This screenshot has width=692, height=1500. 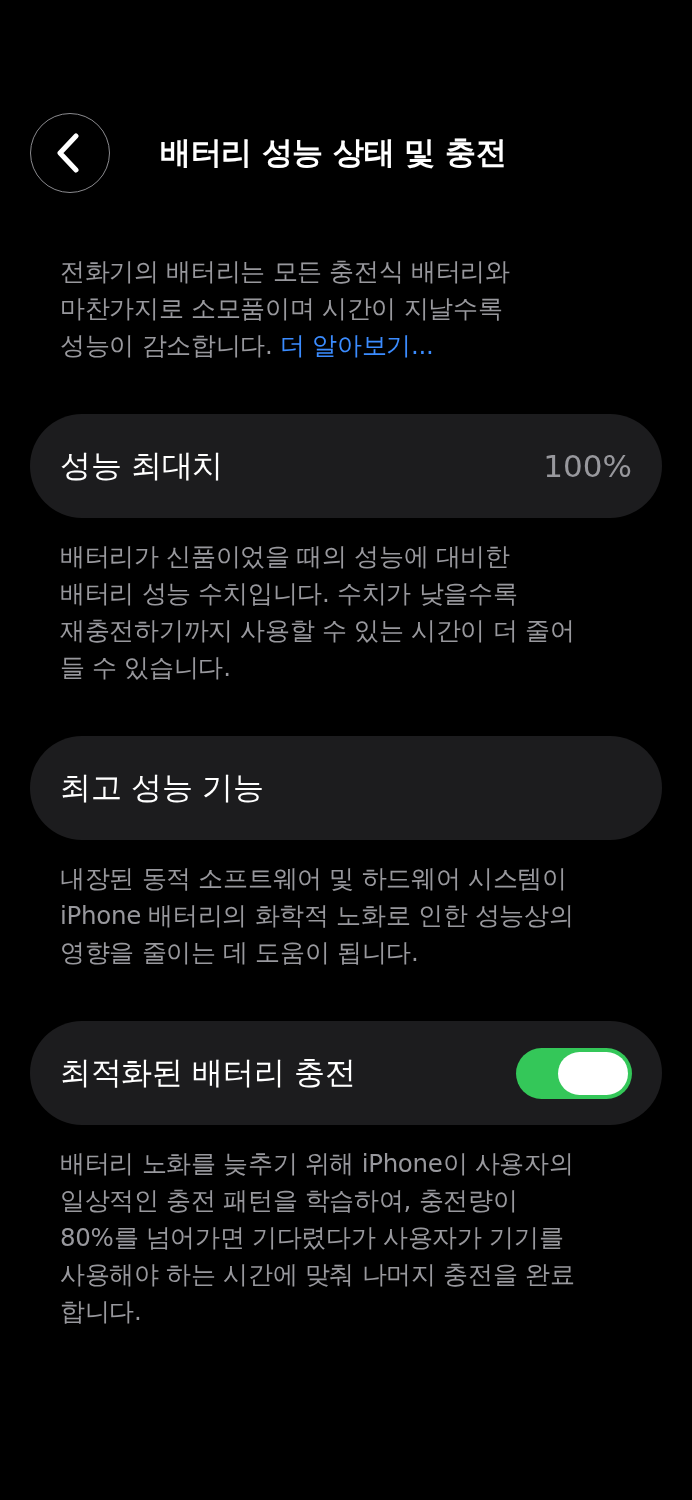 What do you see at coordinates (346, 466) in the screenshot?
I see `settings-row: 성능 최대치 100%` at bounding box center [346, 466].